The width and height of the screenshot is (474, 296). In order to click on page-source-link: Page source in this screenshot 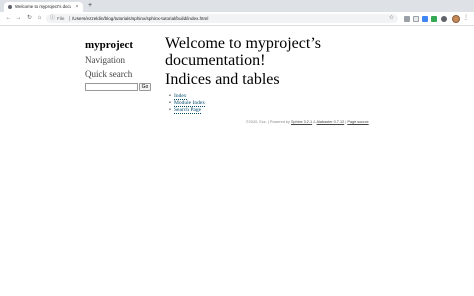, I will do `click(357, 122)`.